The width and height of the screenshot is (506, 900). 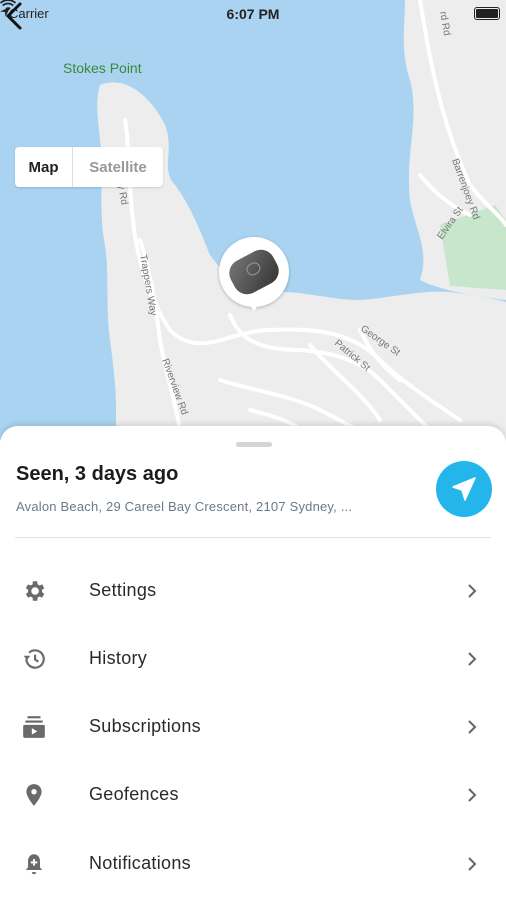 I want to click on navigation-arrow-icon, so click(x=464, y=489).